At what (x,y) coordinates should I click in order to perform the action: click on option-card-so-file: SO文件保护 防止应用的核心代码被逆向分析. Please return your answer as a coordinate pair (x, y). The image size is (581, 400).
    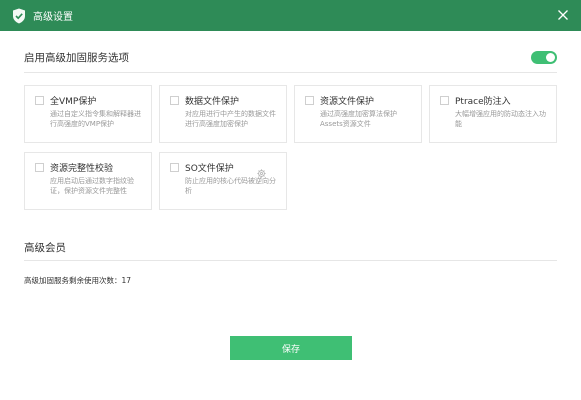
    Looking at the image, I should click on (223, 181).